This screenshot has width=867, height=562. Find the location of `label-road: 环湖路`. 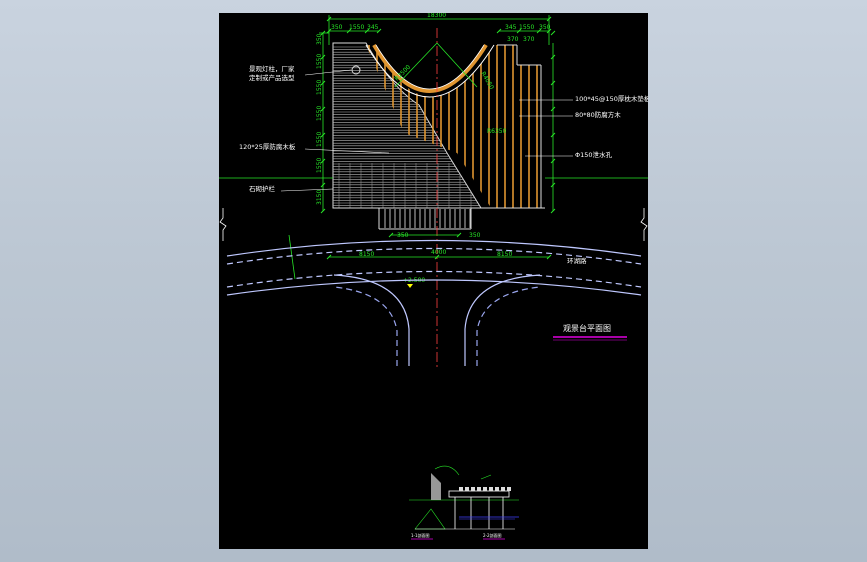

label-road: 环湖路 is located at coordinates (577, 260).